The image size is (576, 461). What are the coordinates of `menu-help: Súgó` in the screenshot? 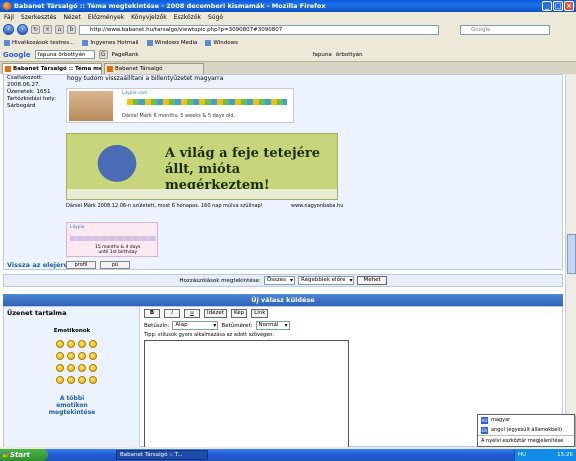 It's located at (215, 17).